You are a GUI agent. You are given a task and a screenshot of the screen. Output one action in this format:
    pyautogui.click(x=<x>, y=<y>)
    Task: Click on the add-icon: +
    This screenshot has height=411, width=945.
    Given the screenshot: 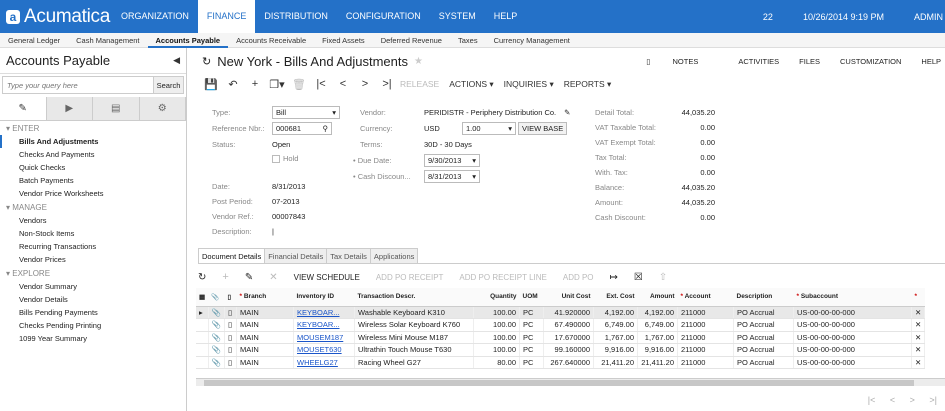 What is the action you would take?
    pyautogui.click(x=255, y=84)
    